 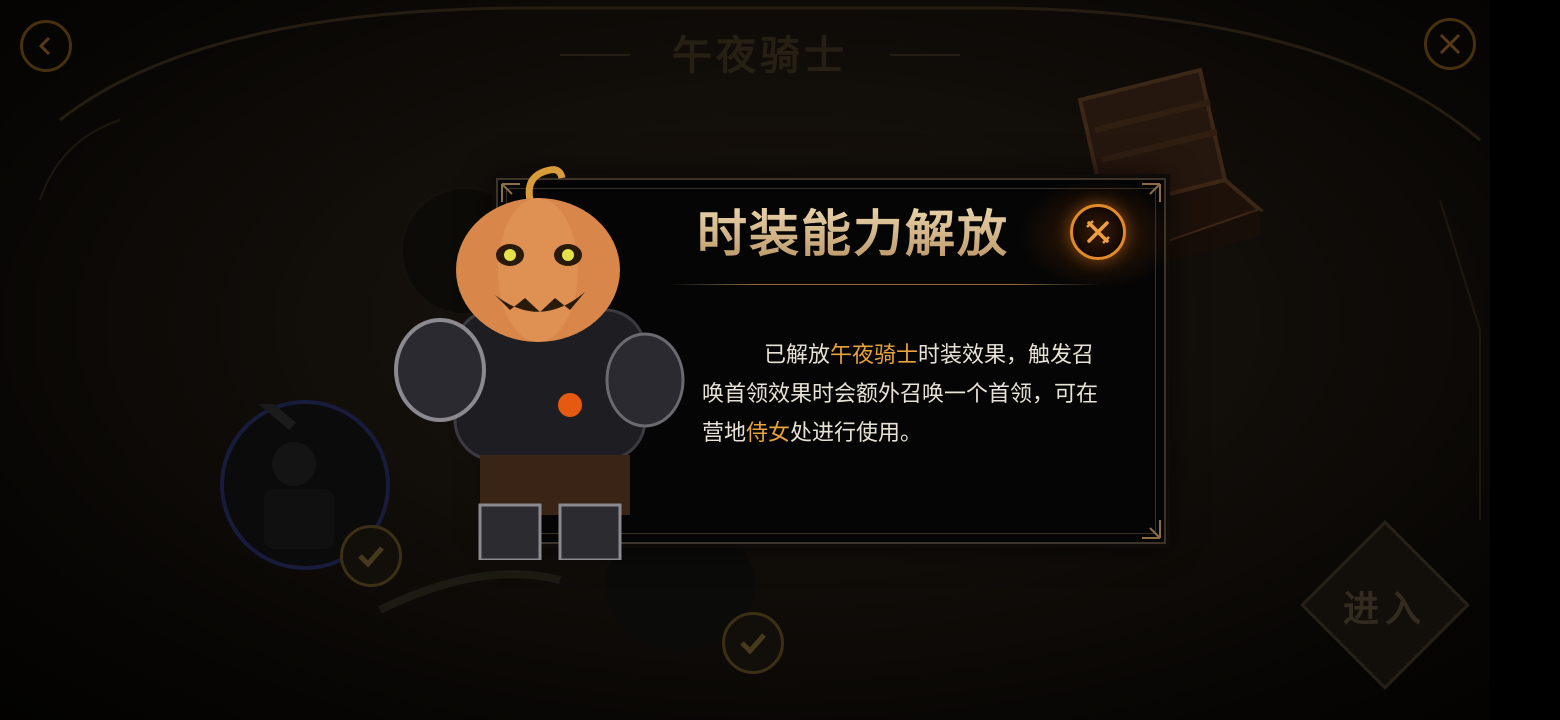 What do you see at coordinates (1151, 529) in the screenshot?
I see `corner-ornament-bottom-right` at bounding box center [1151, 529].